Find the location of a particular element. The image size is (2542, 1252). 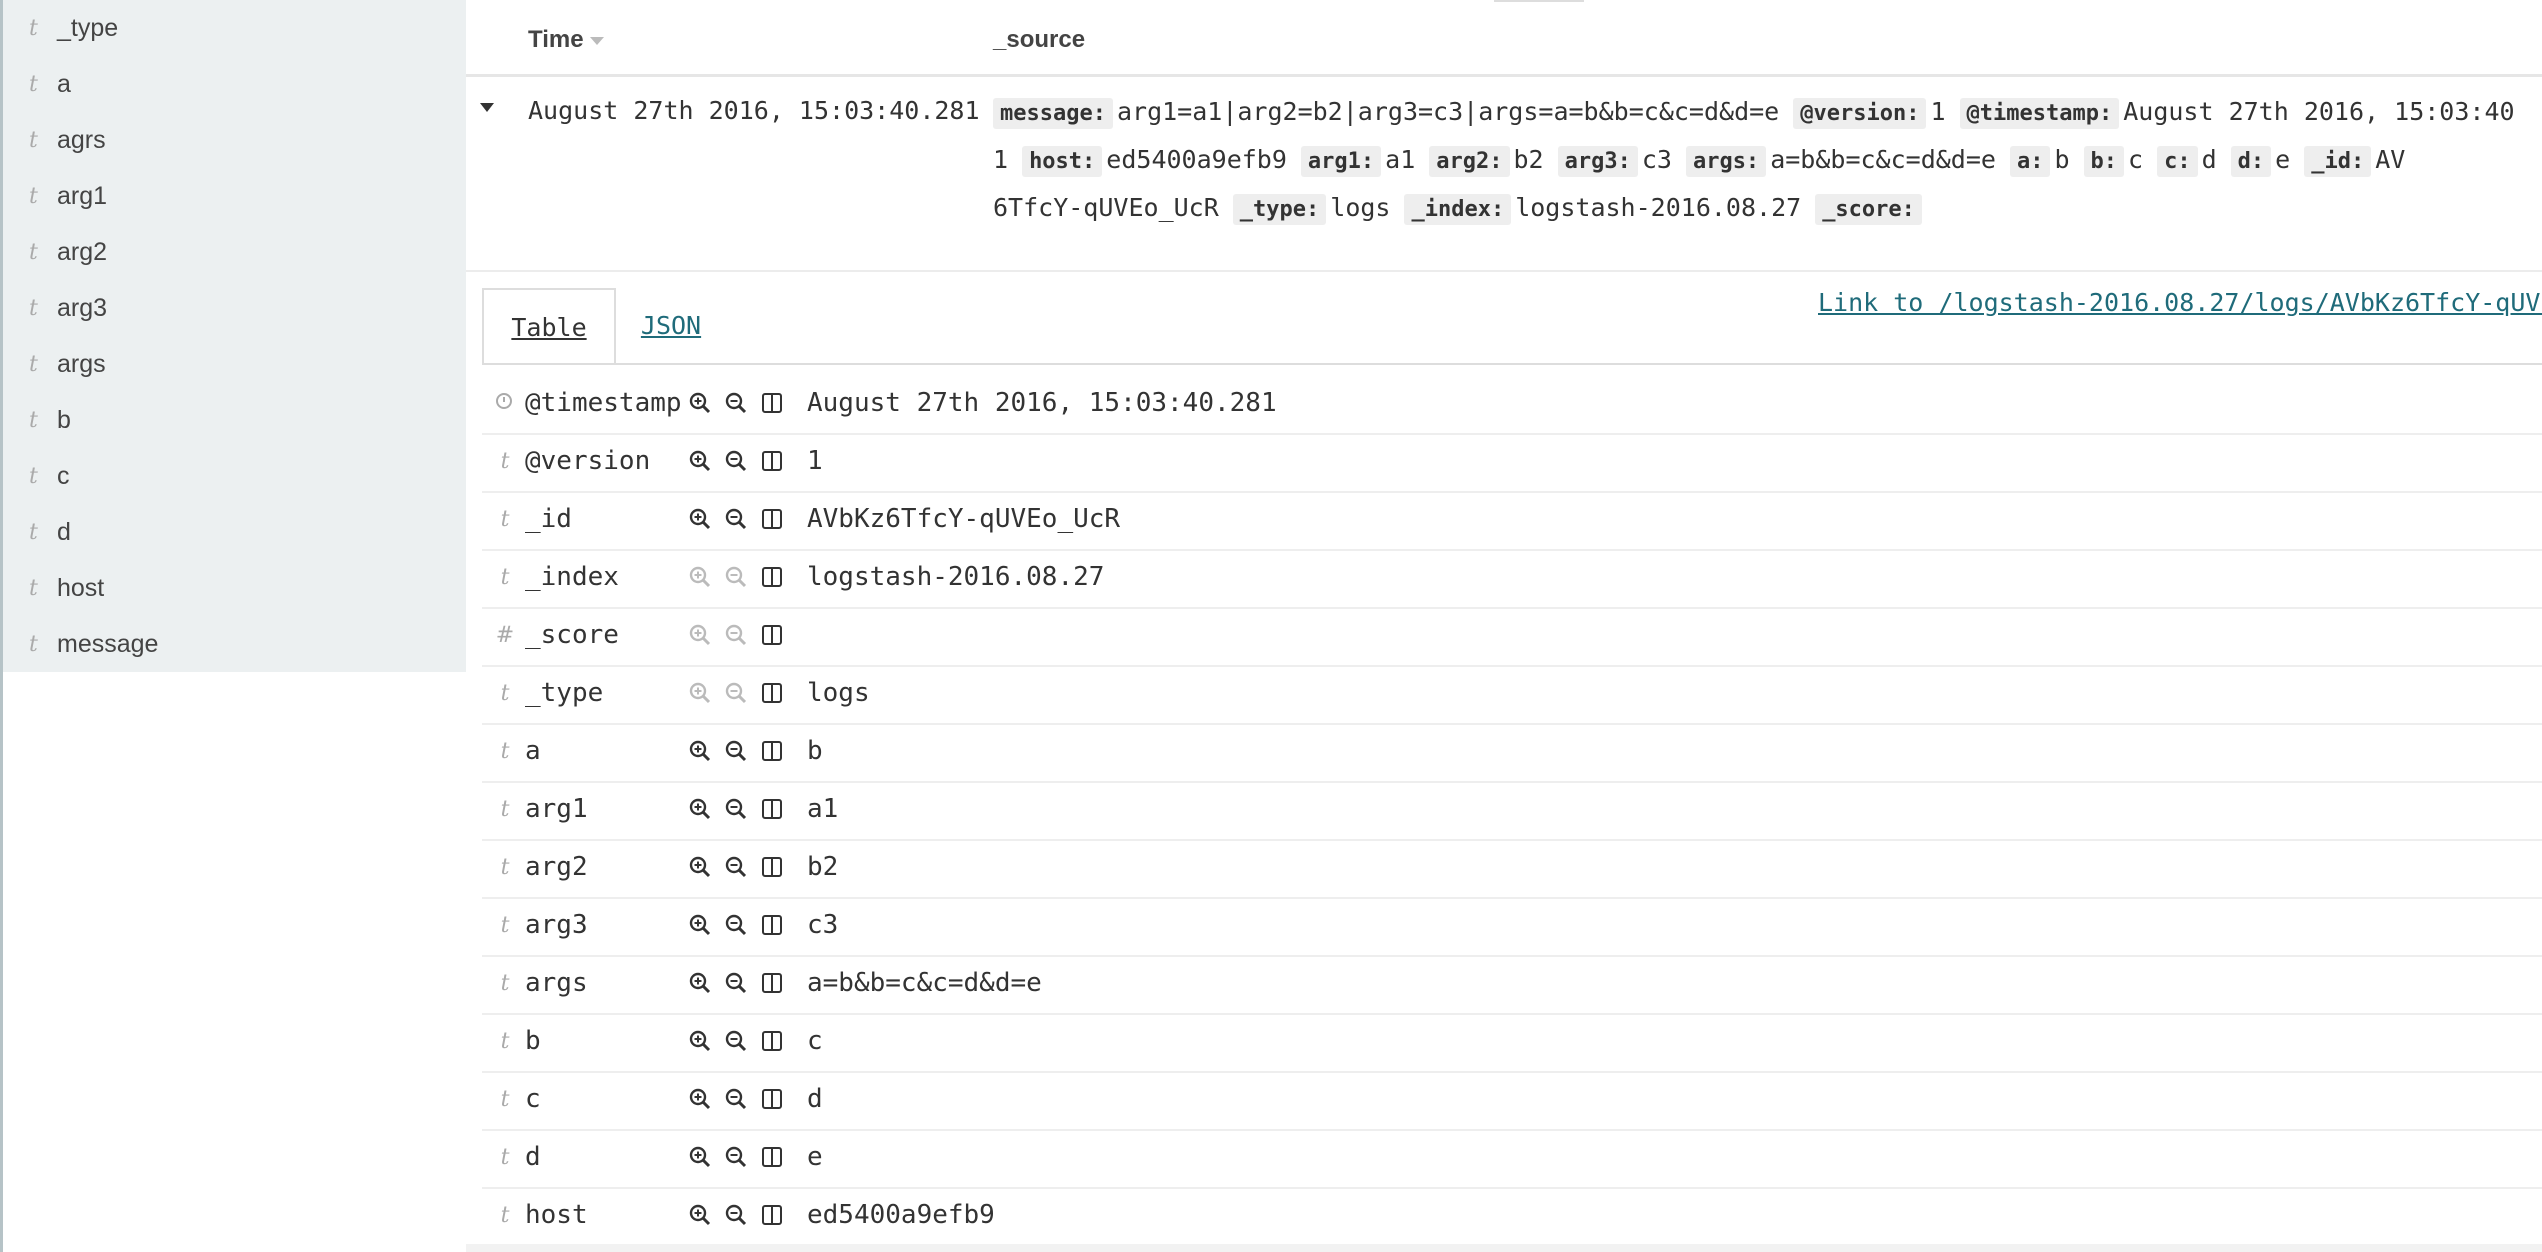

detail-field-name: _index is located at coordinates (572, 577).